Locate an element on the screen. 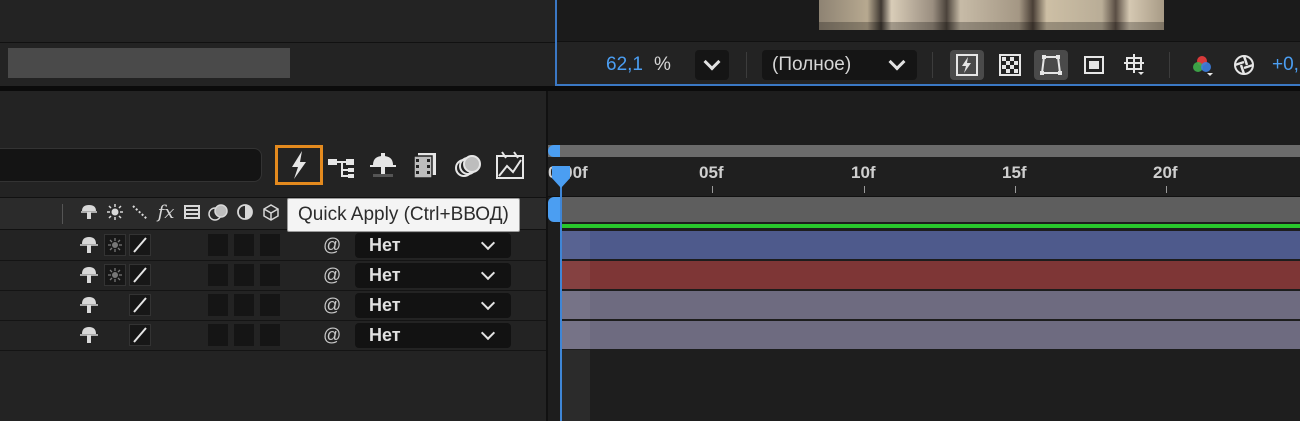 This screenshot has width=1300, height=421. motion-blur-column-icon is located at coordinates (218, 213).